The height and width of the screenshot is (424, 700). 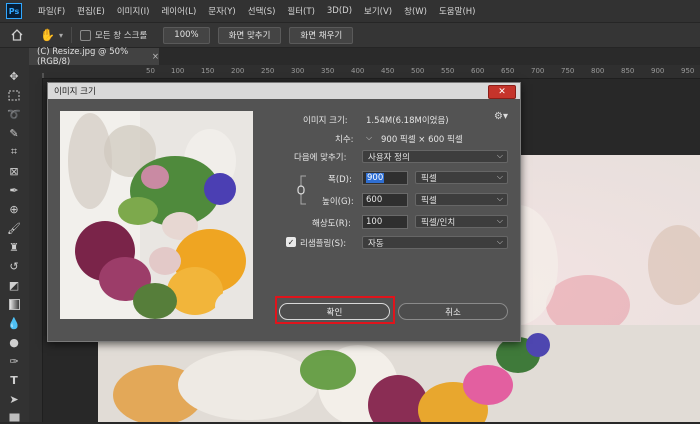 What do you see at coordinates (538, 71) in the screenshot?
I see `ruler-label: 700` at bounding box center [538, 71].